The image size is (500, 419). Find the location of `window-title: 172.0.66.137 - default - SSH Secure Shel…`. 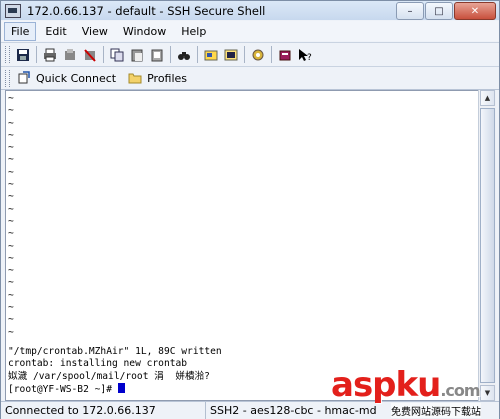

window-title: 172.0.66.137 - default - SSH Secure Shel… is located at coordinates (146, 10).